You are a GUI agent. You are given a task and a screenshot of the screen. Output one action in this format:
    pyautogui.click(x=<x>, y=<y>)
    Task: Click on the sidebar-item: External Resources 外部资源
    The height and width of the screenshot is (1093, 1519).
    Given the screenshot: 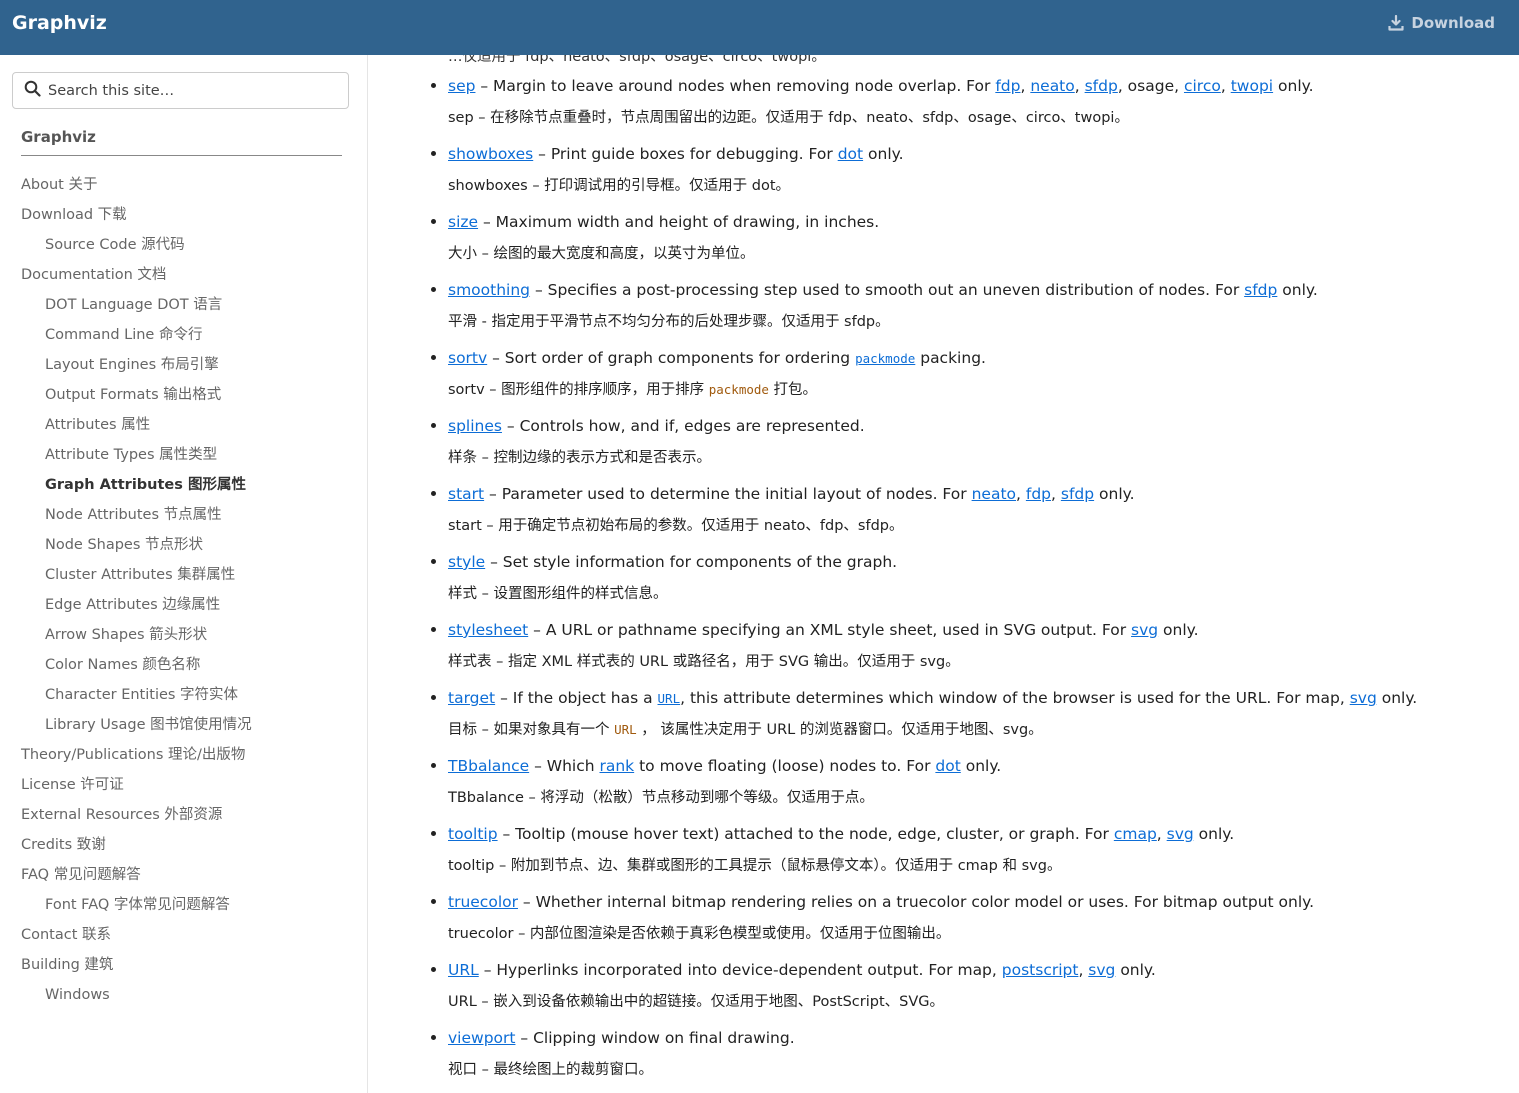 What is the action you would take?
    pyautogui.click(x=126, y=815)
    